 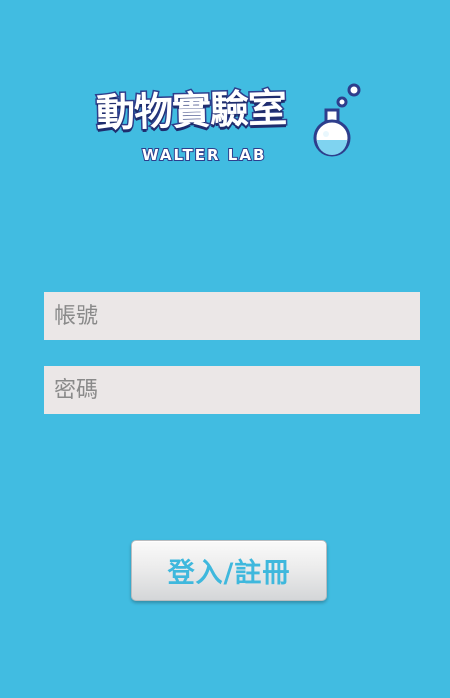 What do you see at coordinates (229, 570) in the screenshot?
I see `login-register-button: 登入/註冊` at bounding box center [229, 570].